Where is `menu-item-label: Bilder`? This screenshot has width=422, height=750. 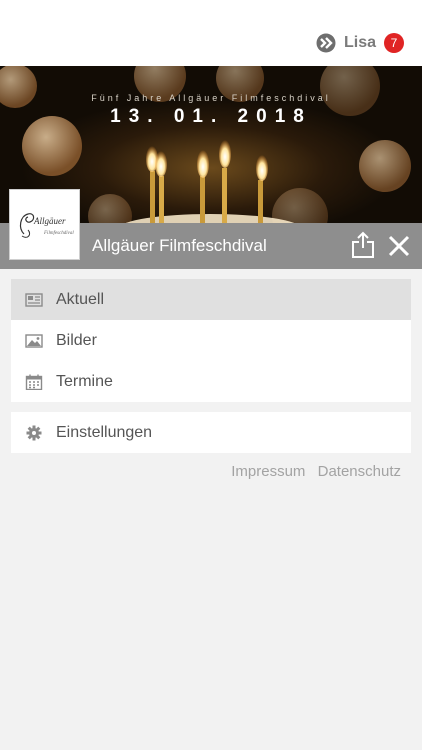 menu-item-label: Bilder is located at coordinates (76, 340).